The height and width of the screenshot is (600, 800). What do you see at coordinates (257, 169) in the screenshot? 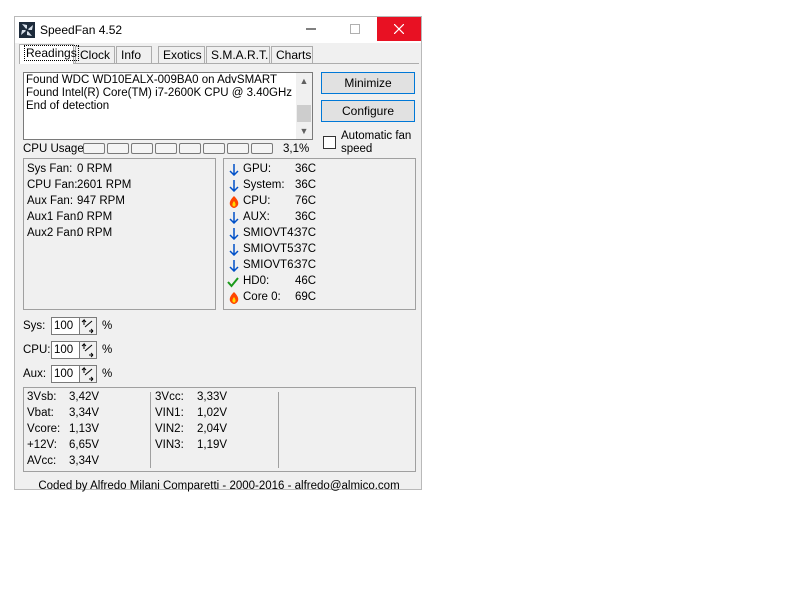
I see `temp-name: GPU:` at bounding box center [257, 169].